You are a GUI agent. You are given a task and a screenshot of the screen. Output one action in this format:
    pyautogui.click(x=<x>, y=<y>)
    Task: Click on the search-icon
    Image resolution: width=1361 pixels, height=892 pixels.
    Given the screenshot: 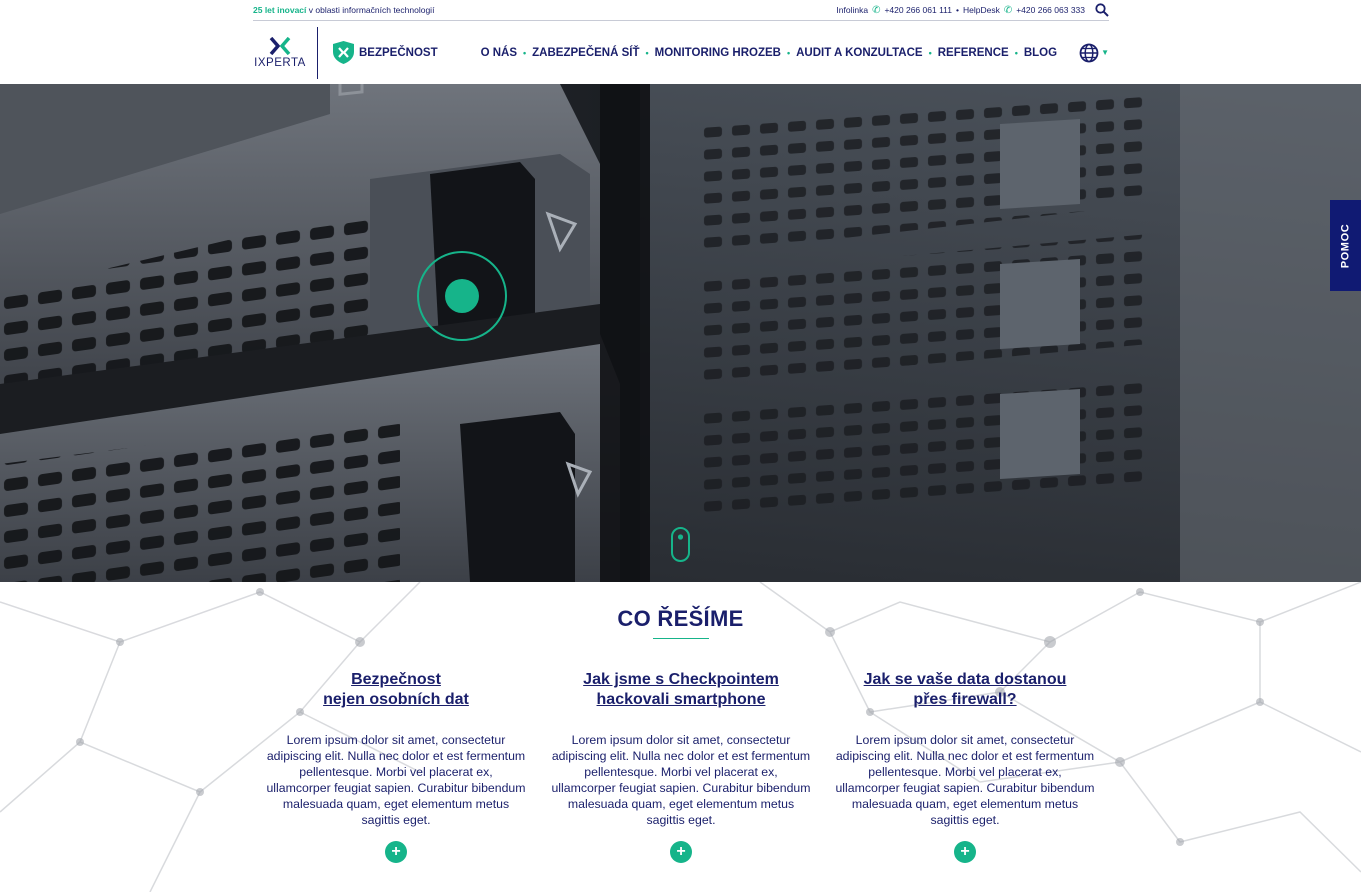 What is the action you would take?
    pyautogui.click(x=1102, y=10)
    